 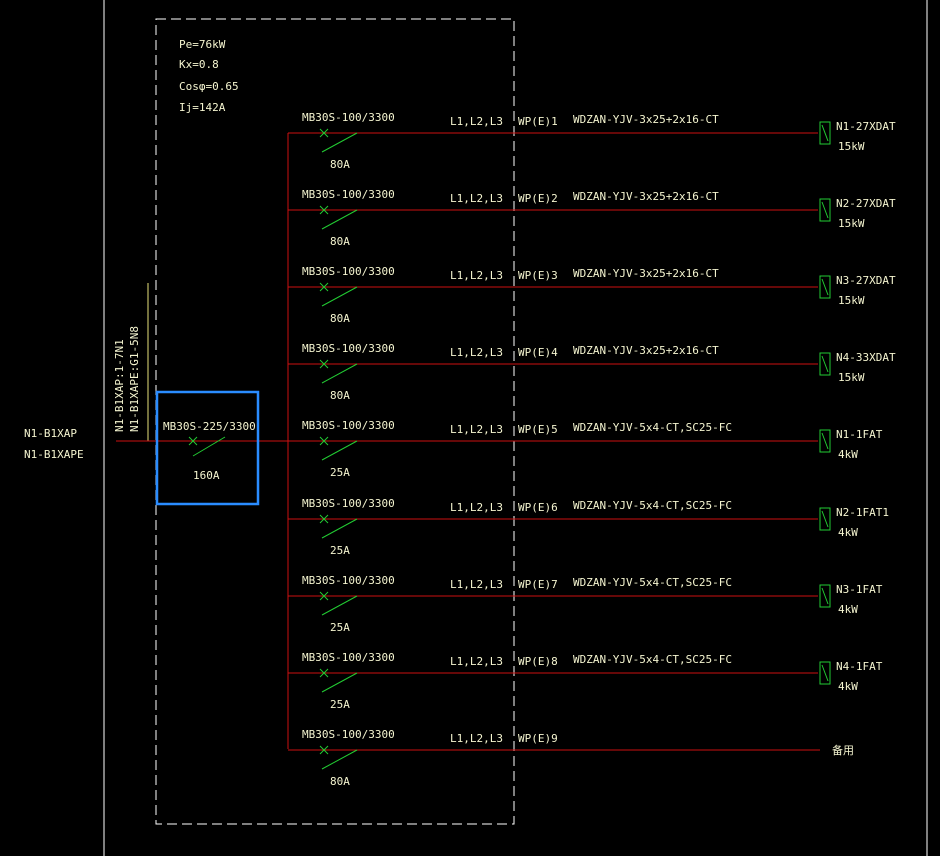 I want to click on circuit-load-name: N2-27XDAT, so click(x=866, y=203).